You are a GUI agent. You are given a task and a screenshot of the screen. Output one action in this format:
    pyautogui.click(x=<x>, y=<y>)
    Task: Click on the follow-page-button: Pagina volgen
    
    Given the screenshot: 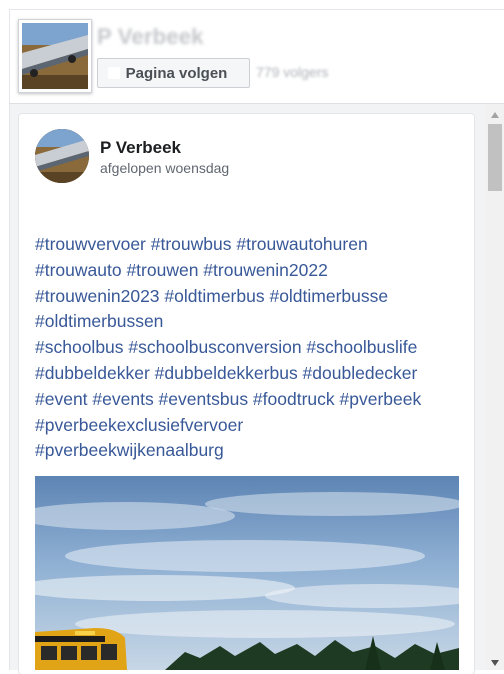 What is the action you would take?
    pyautogui.click(x=173, y=73)
    